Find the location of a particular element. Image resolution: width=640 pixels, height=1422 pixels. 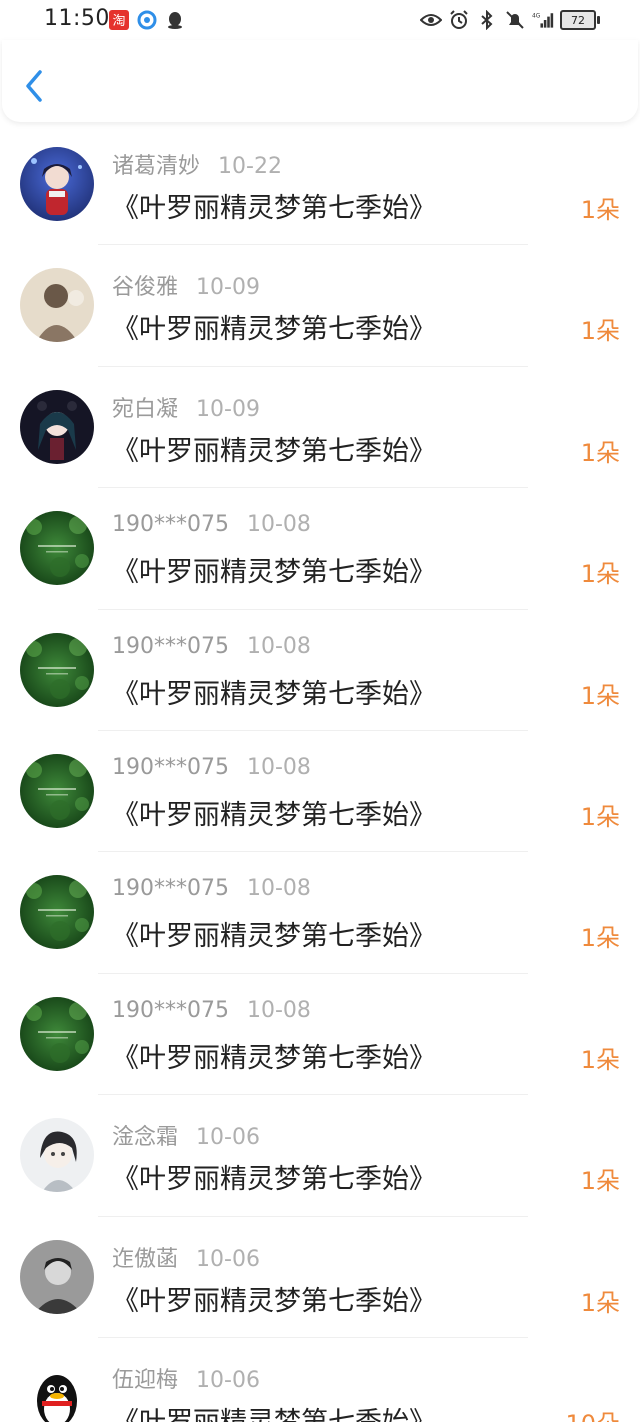

sender-name: 宛白凝 10-09 is located at coordinates (186, 407).